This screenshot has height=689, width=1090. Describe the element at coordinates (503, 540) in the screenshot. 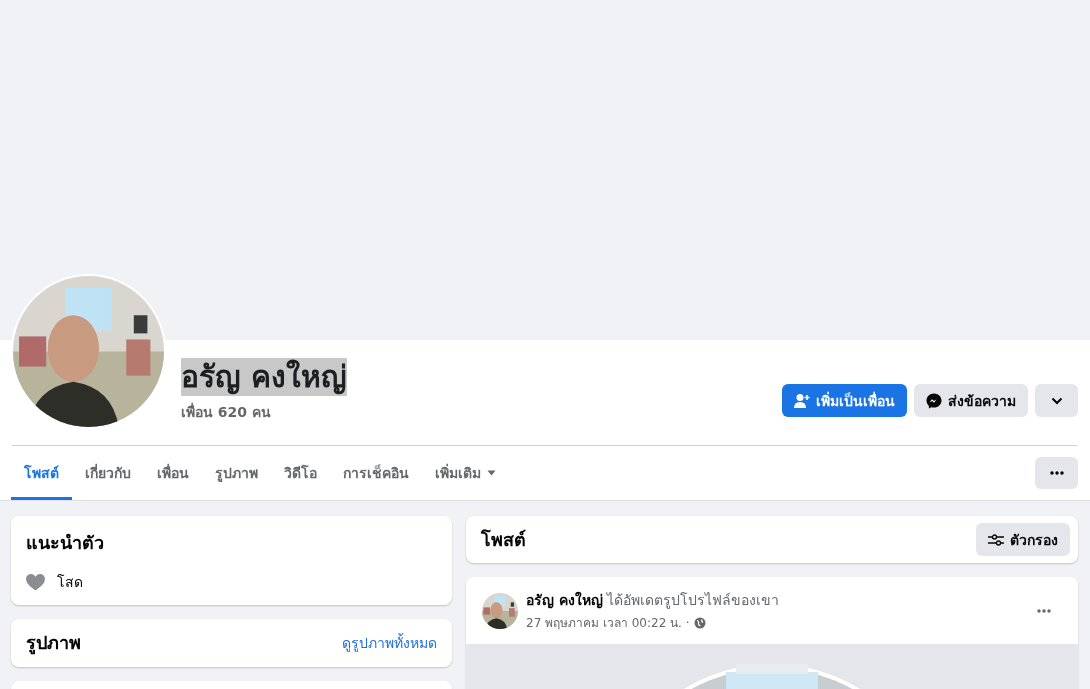

I see `card-title: โพสต์` at that location.